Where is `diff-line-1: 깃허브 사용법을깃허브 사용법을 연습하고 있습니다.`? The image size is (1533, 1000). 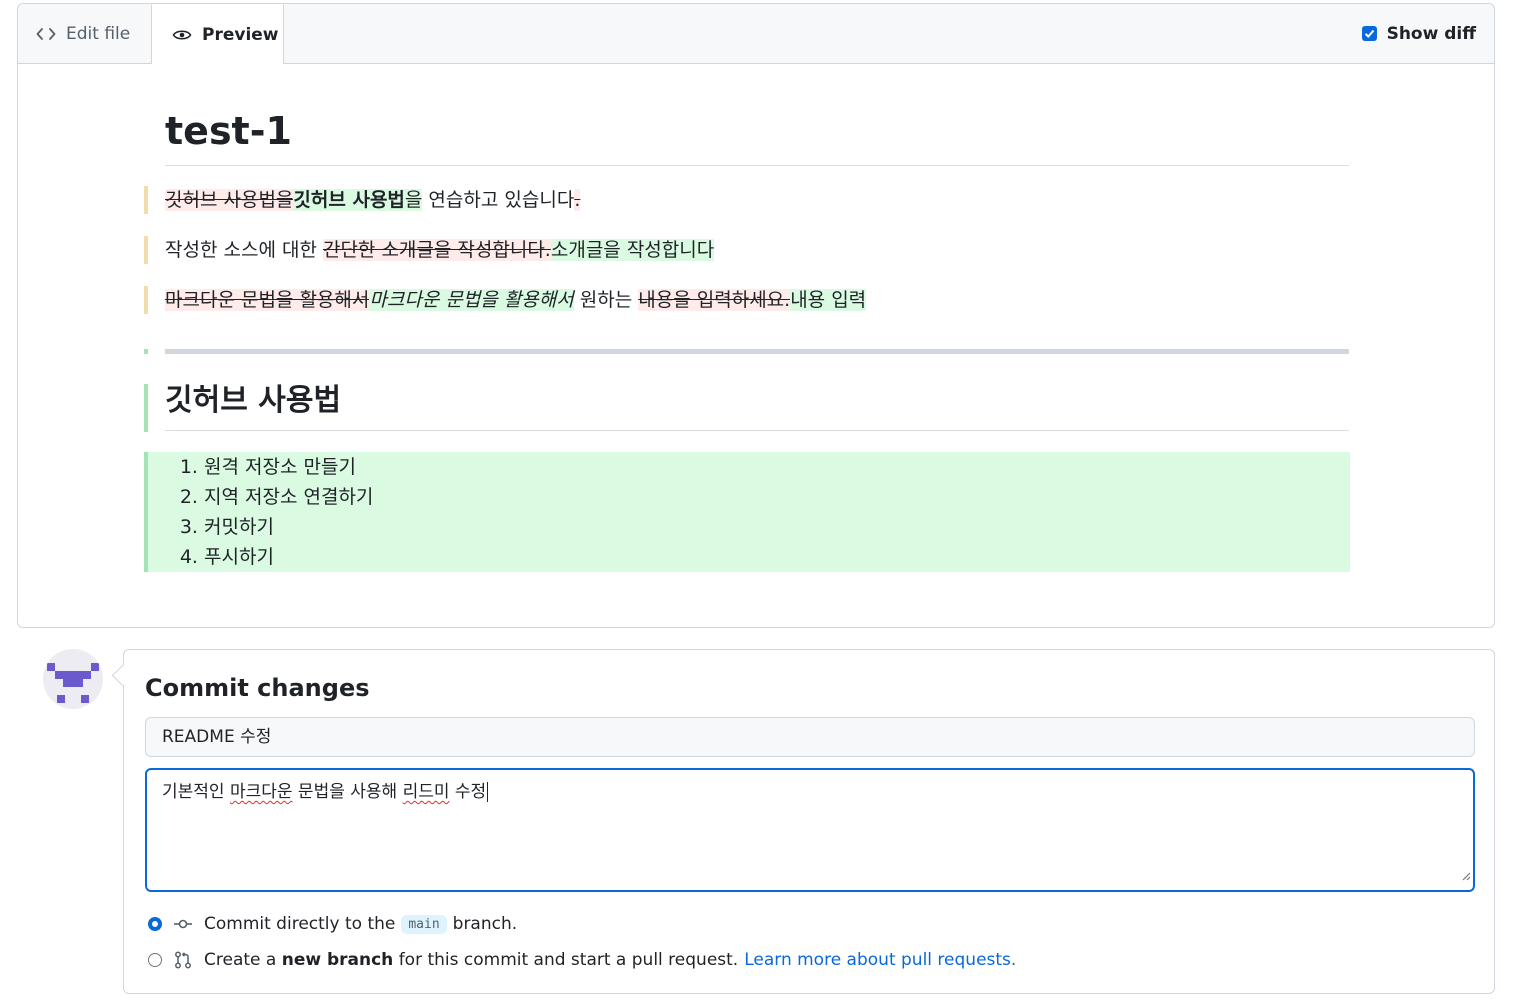 diff-line-1: 깃허브 사용법을깃허브 사용법을 연습하고 있습니다. is located at coordinates (747, 200).